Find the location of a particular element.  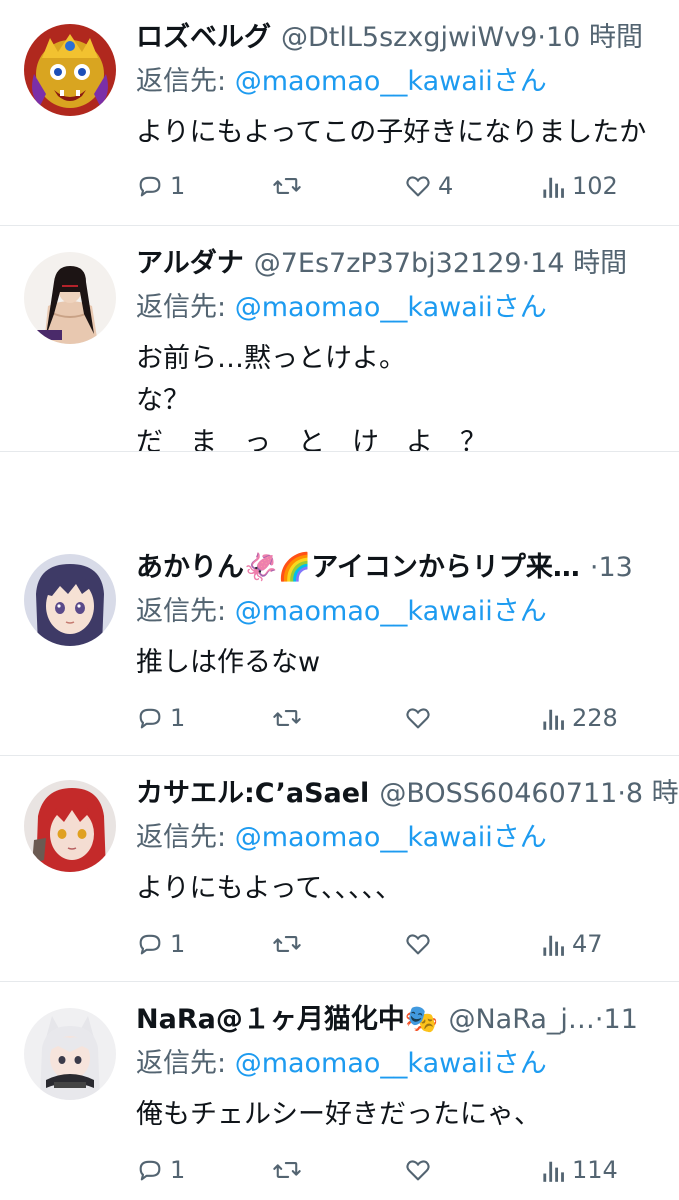

timestamp: 14 時間 is located at coordinates (578, 263).